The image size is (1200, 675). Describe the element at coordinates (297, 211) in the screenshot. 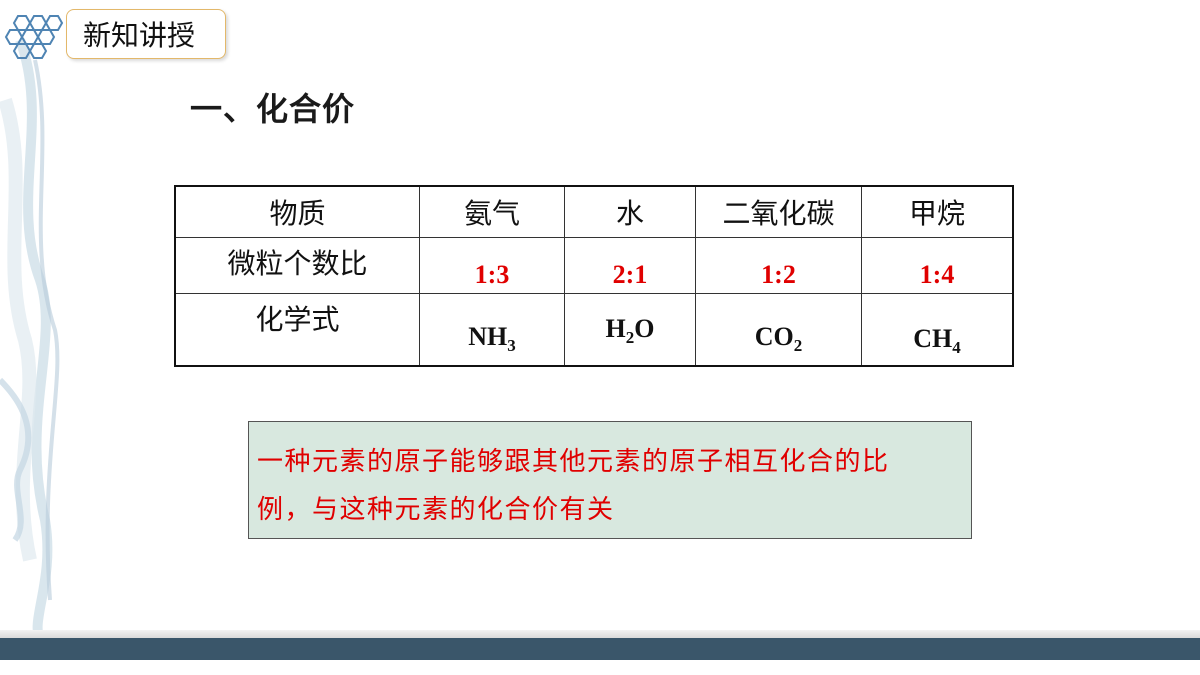

I see `column-header: 物质` at that location.